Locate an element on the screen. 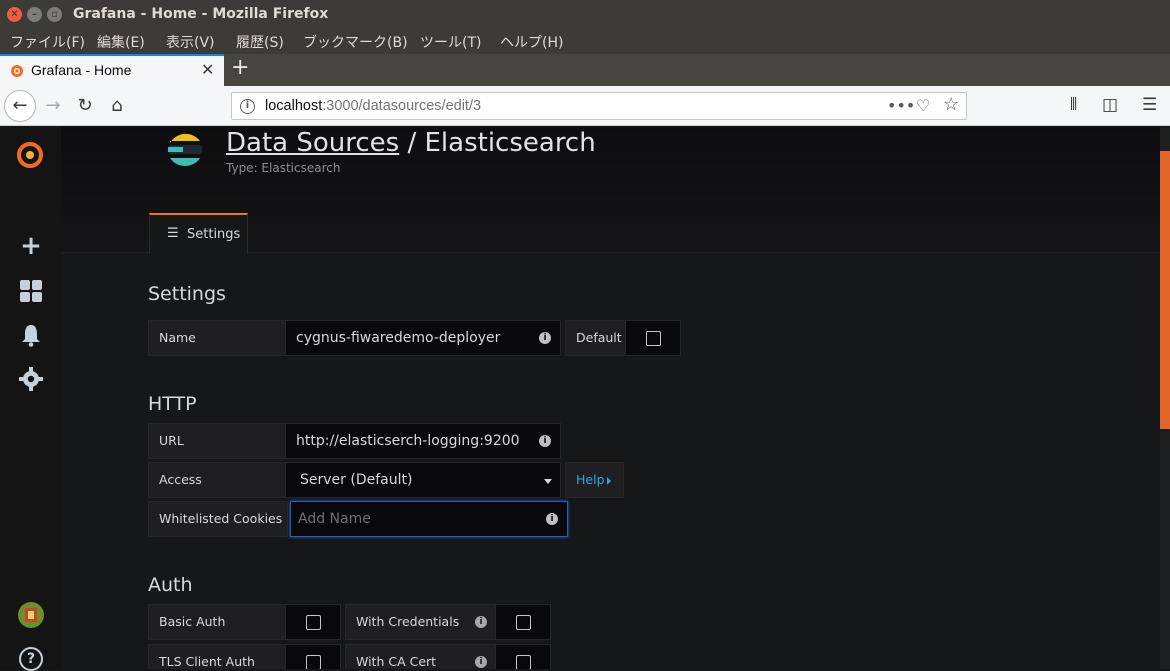 Image resolution: width=1170 pixels, height=671 pixels. help-question-icon: ? is located at coordinates (31, 659).